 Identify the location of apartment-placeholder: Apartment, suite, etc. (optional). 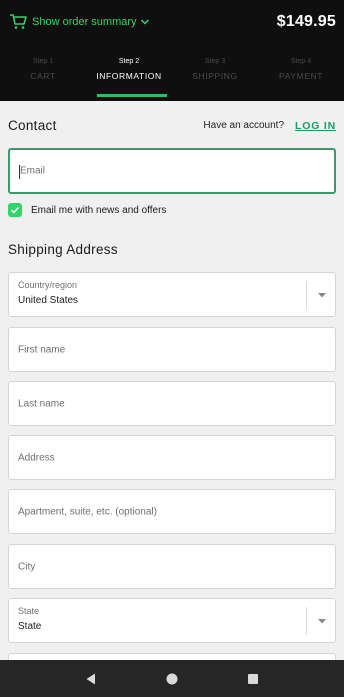
(87, 511).